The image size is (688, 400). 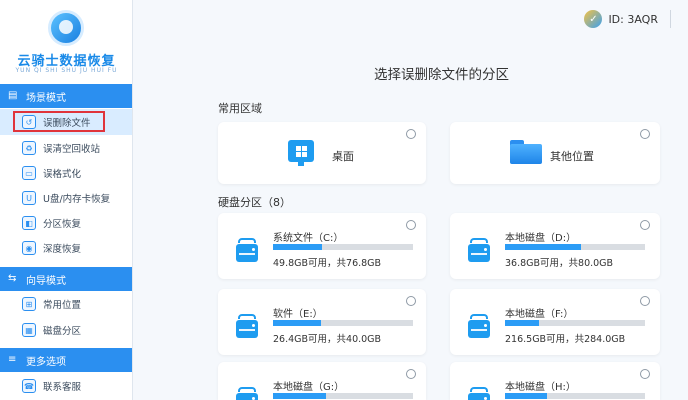 What do you see at coordinates (12, 278) in the screenshot?
I see `signpost-icon: ⇆` at bounding box center [12, 278].